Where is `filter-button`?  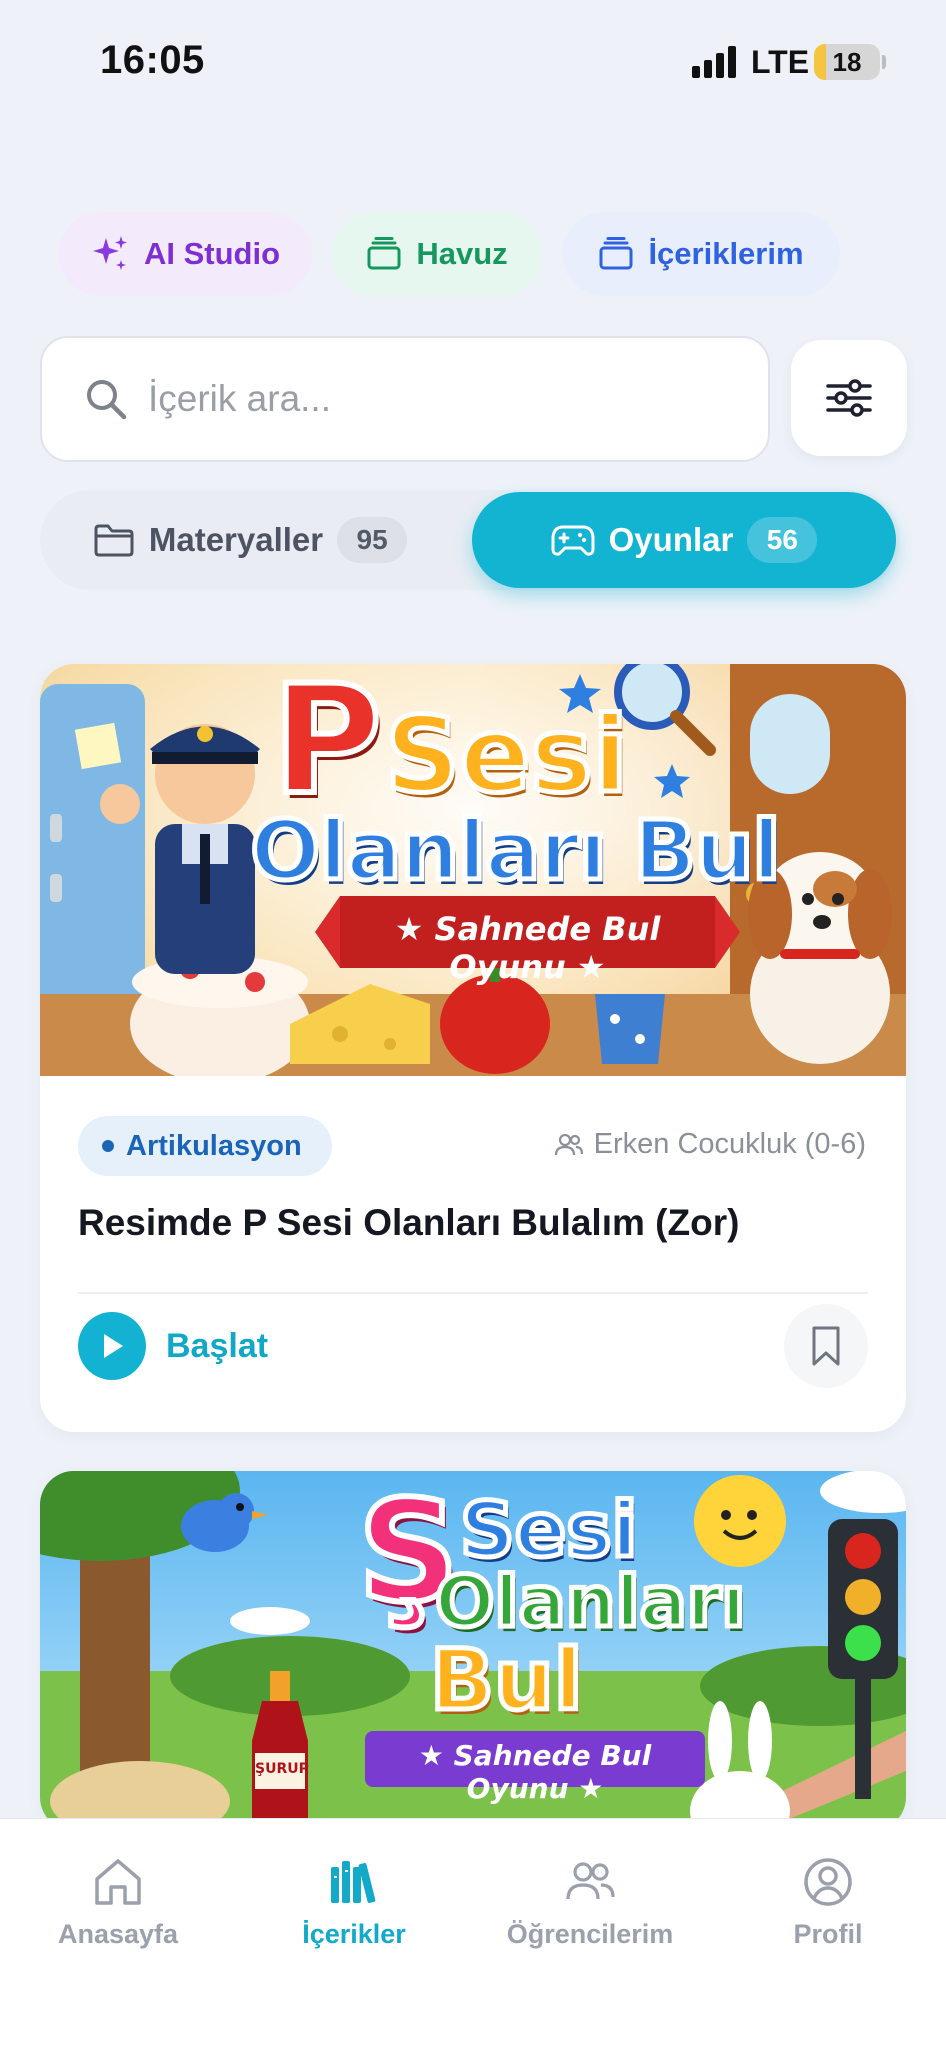
filter-button is located at coordinates (849, 398).